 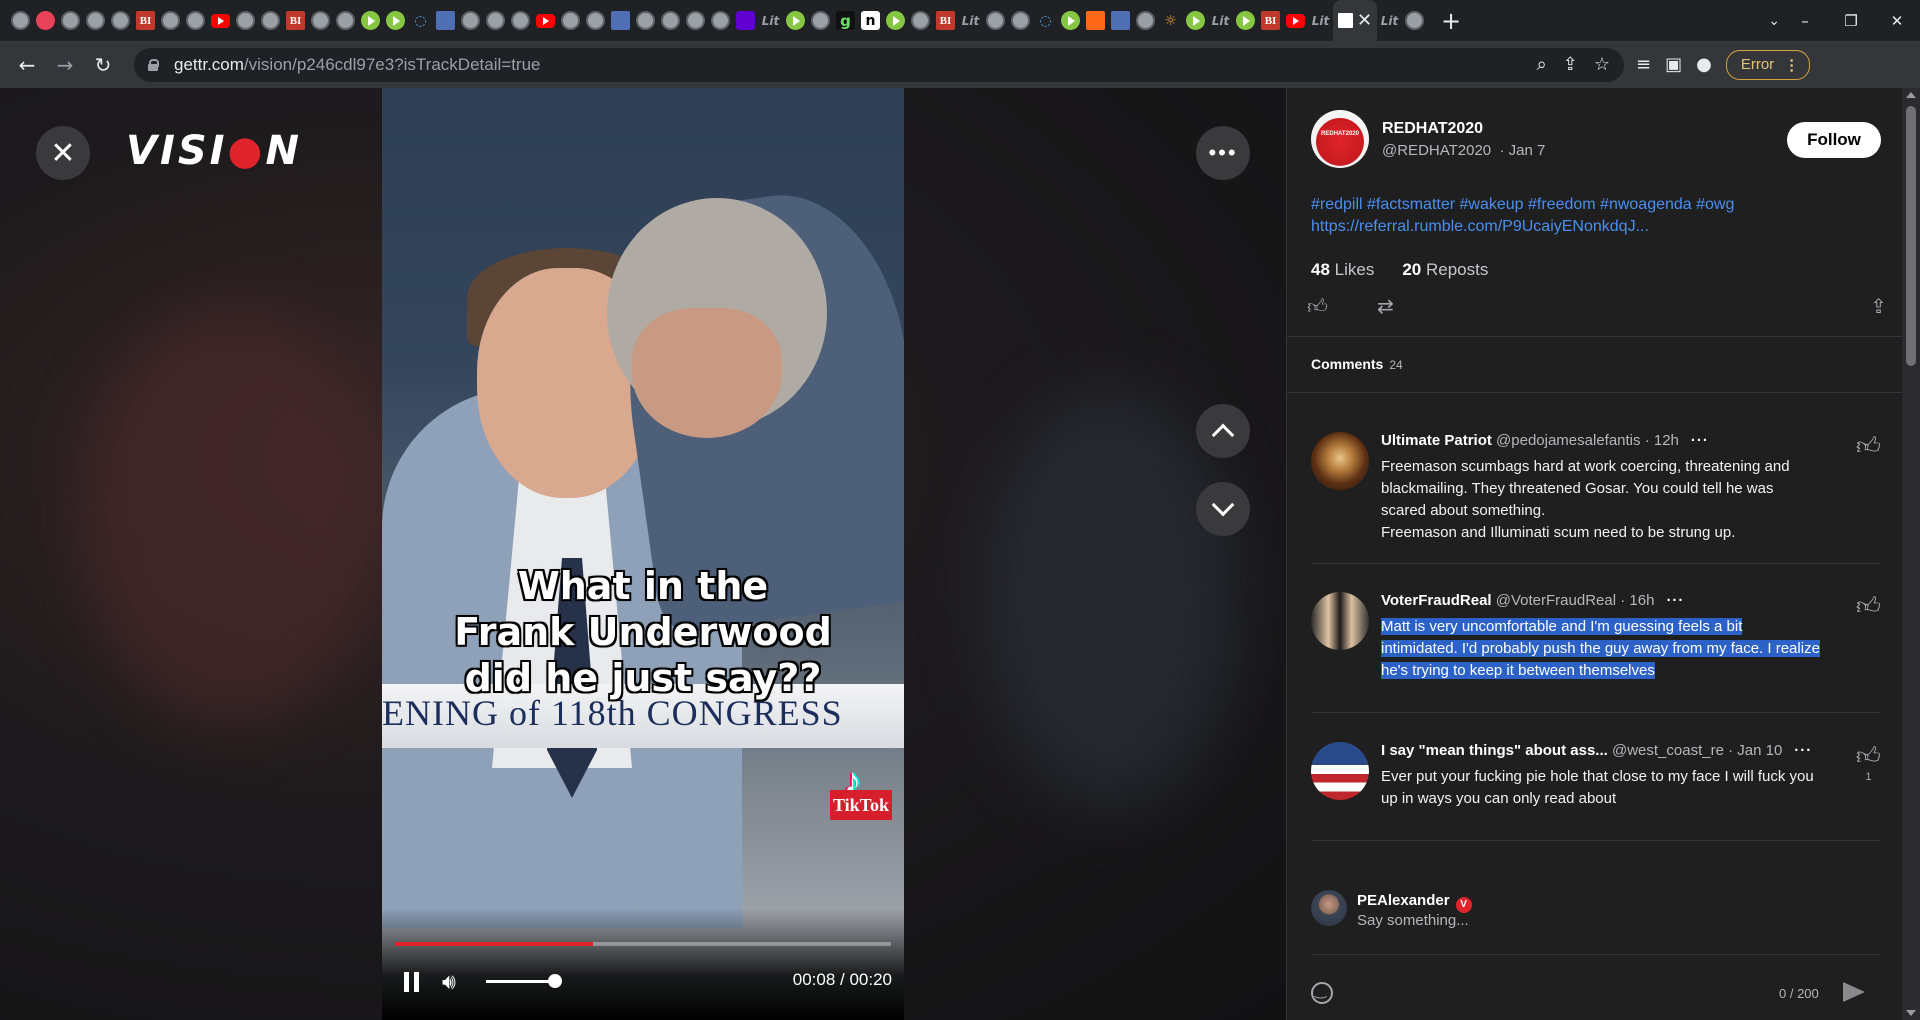 I want to click on active-browser-tab: ✕, so click(x=1355, y=20).